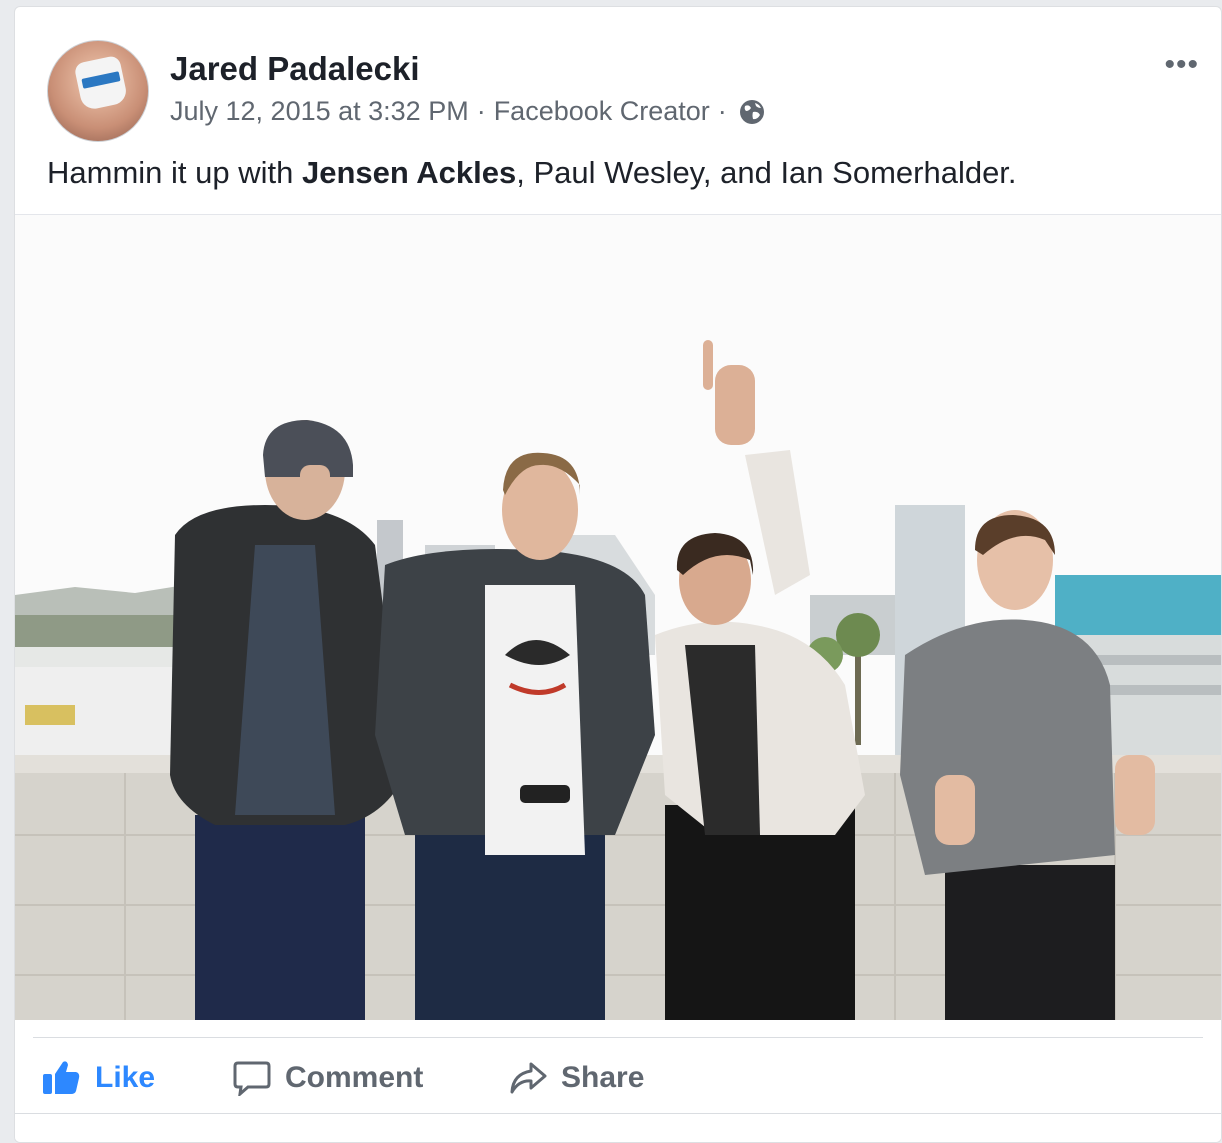 This screenshot has height=1143, width=1222. Describe the element at coordinates (528, 1078) in the screenshot. I see `share-arrow-icon` at that location.